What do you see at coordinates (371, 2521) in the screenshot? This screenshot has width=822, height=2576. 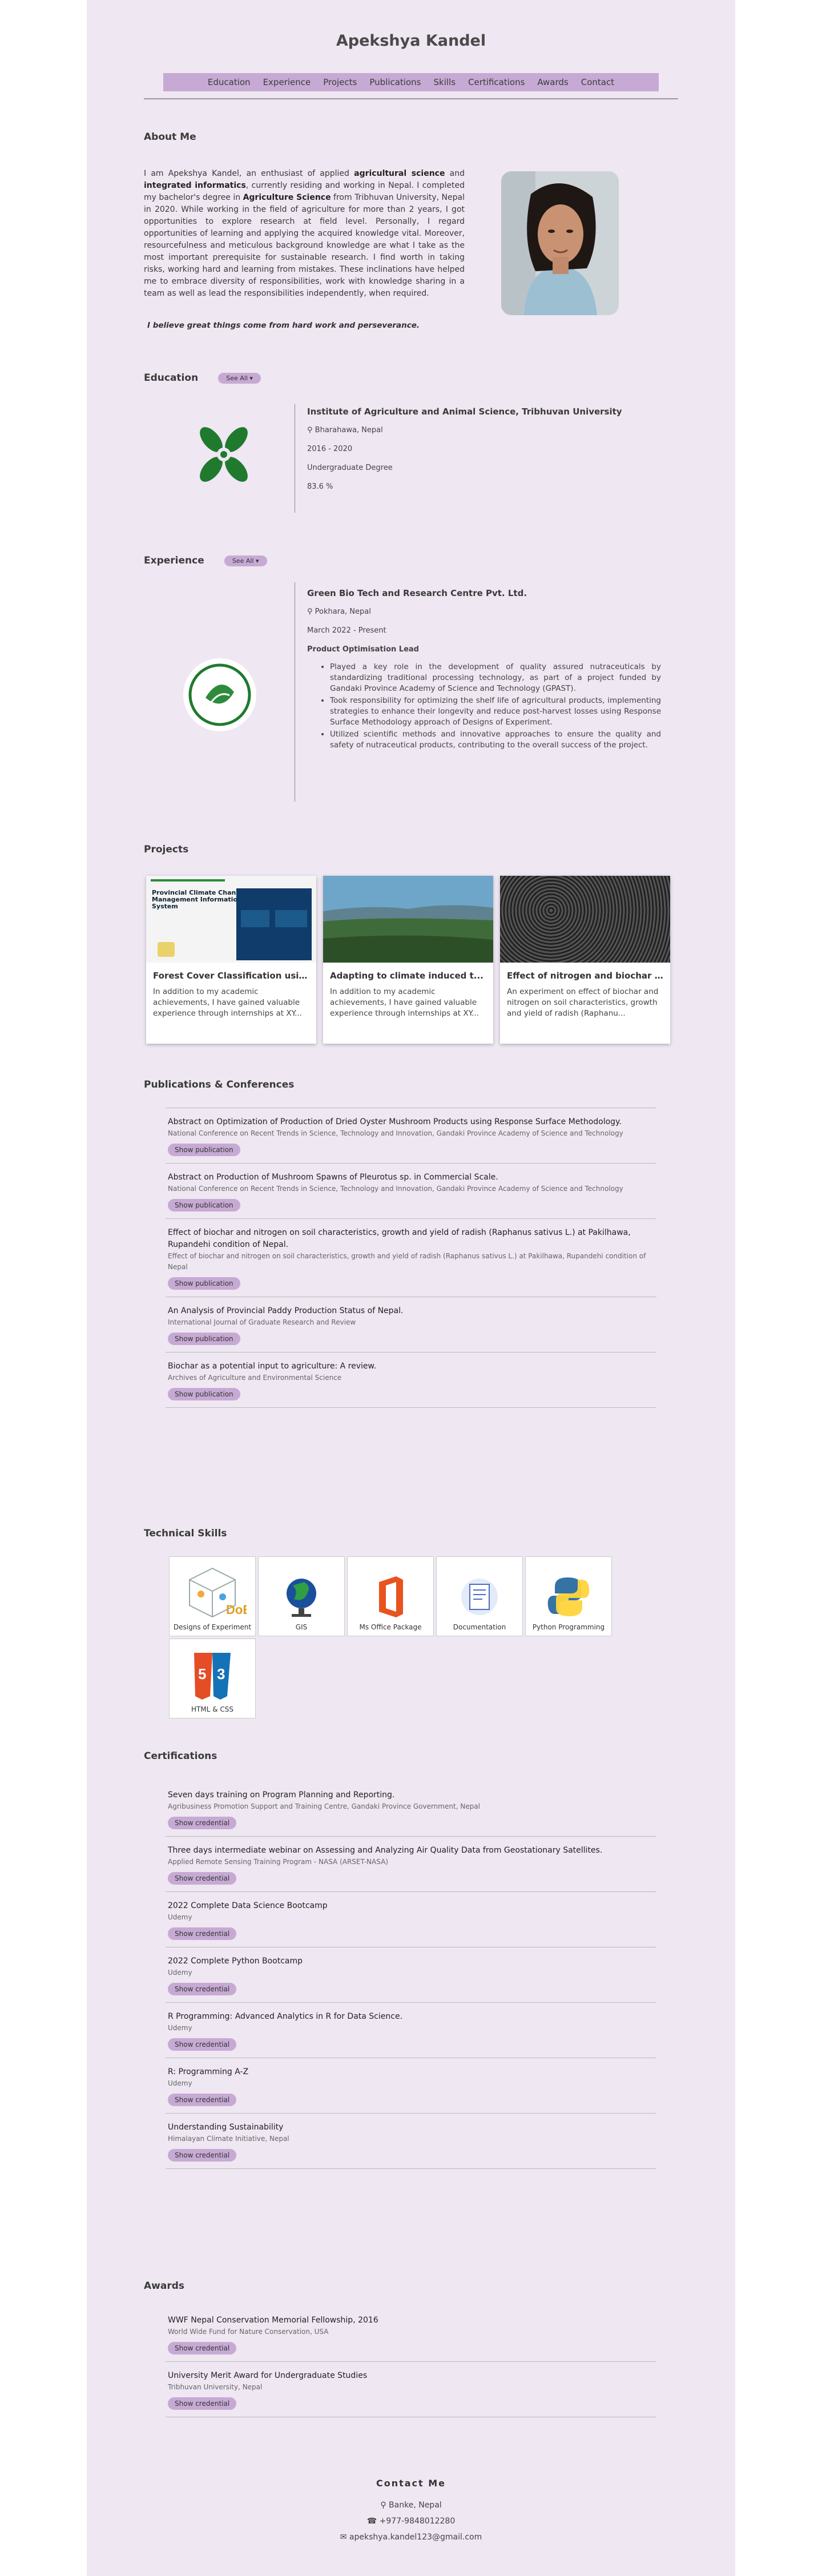 I see `phone-icon: ☎` at bounding box center [371, 2521].